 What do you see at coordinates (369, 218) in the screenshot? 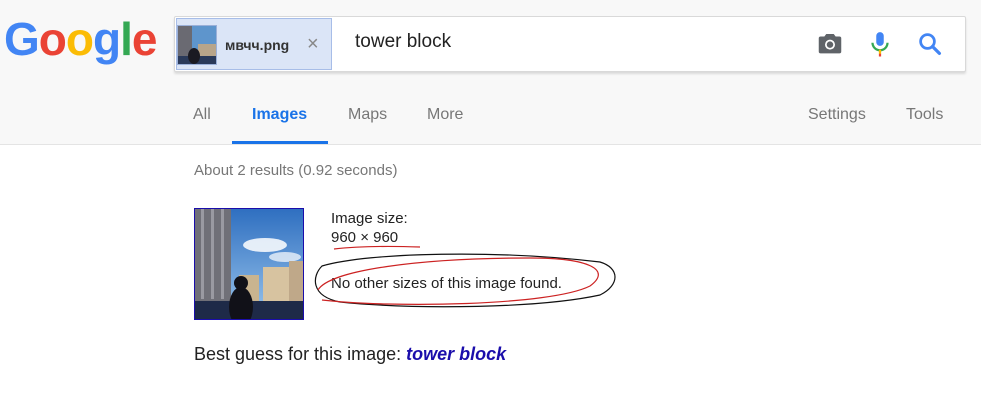
I see `image-size-label: Image size:` at bounding box center [369, 218].